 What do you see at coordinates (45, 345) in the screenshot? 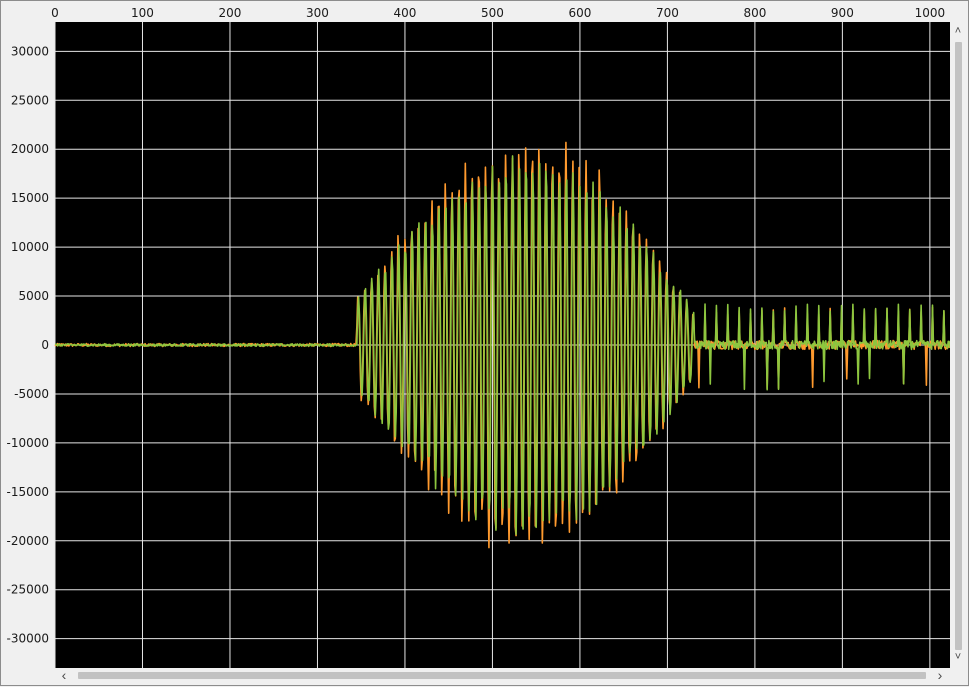
I see `y-tick-label: 0` at bounding box center [45, 345].